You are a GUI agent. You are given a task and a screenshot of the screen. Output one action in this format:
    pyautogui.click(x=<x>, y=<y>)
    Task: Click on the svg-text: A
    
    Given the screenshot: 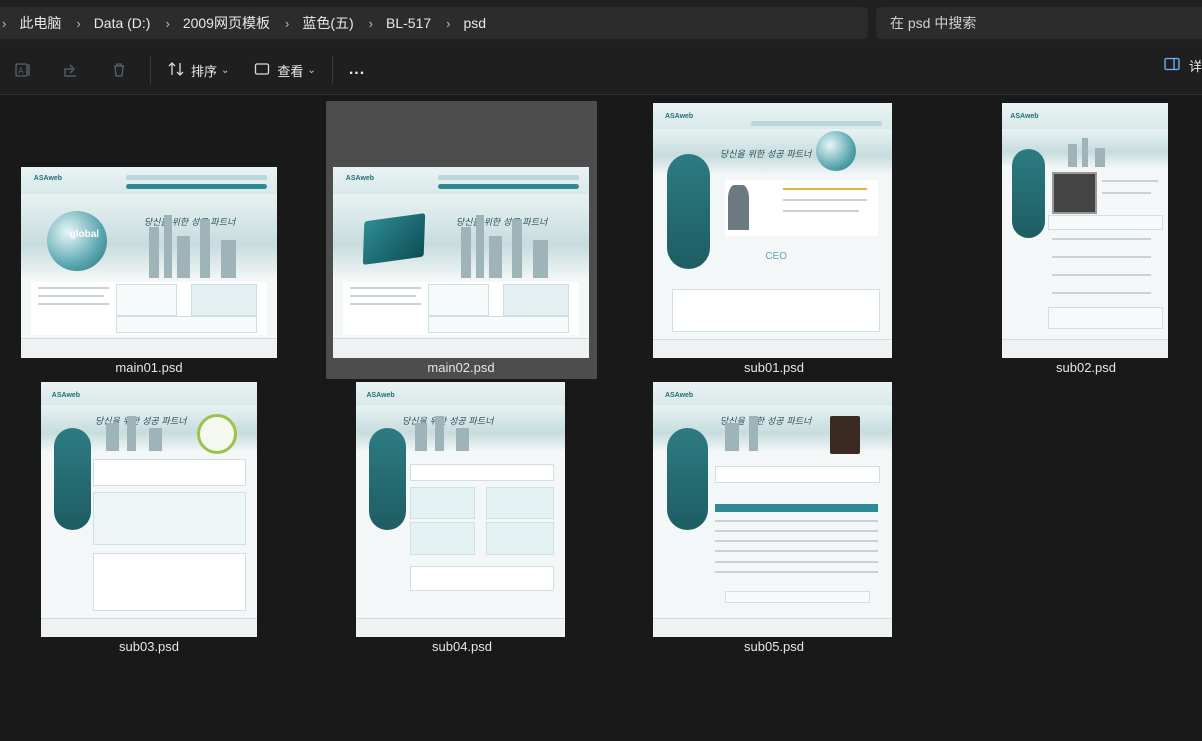 What is the action you would take?
    pyautogui.click(x=21, y=71)
    